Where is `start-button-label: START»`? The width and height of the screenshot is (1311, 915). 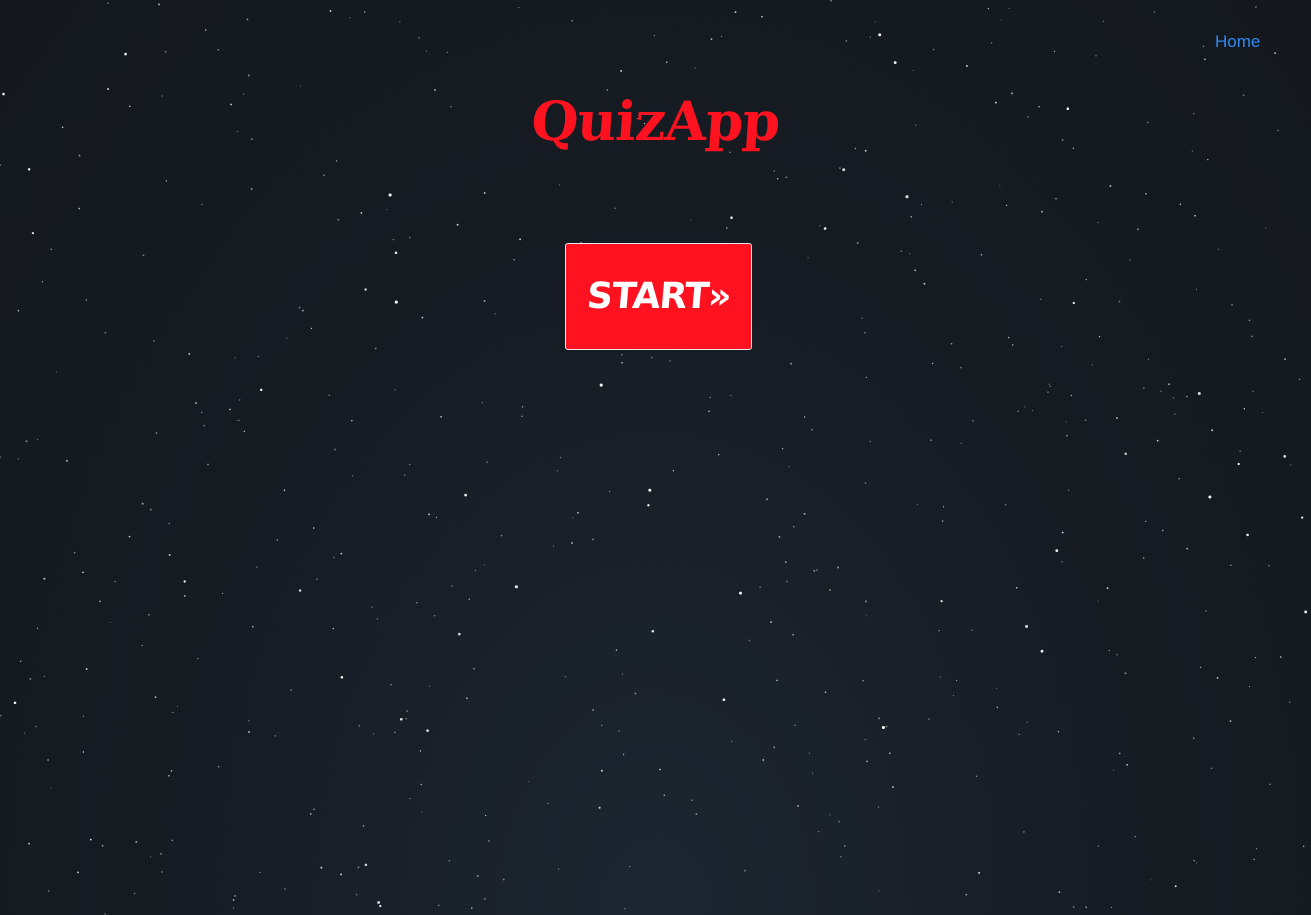
start-button-label: START» is located at coordinates (658, 296).